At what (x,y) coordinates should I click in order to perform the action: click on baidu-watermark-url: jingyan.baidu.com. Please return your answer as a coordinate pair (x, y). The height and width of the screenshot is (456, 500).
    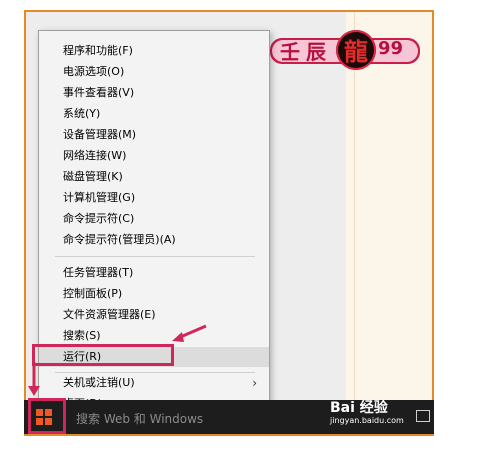
    Looking at the image, I should click on (367, 420).